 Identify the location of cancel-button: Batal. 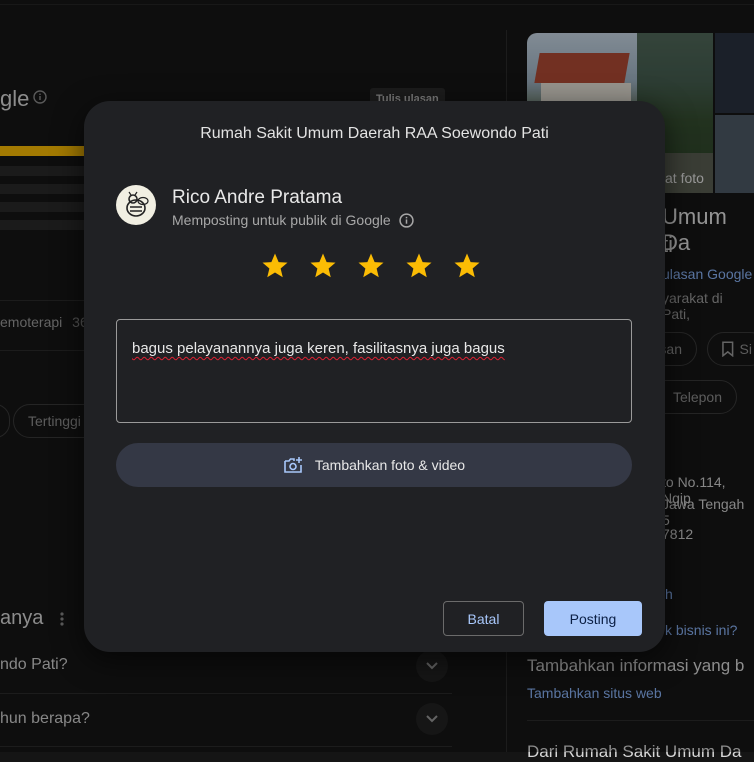
(483, 618).